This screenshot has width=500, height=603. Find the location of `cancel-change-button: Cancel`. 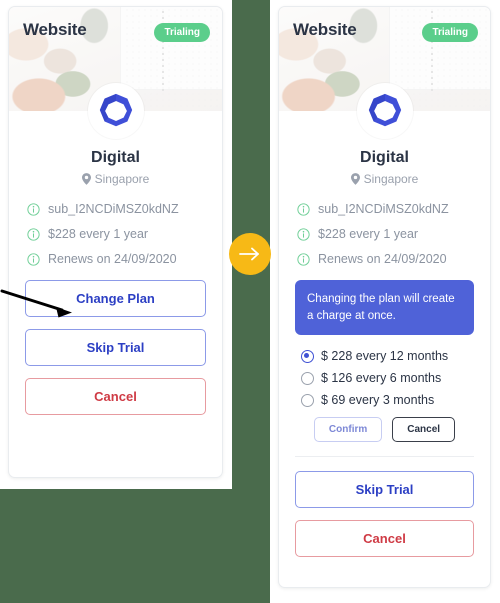

cancel-change-button: Cancel is located at coordinates (424, 430).